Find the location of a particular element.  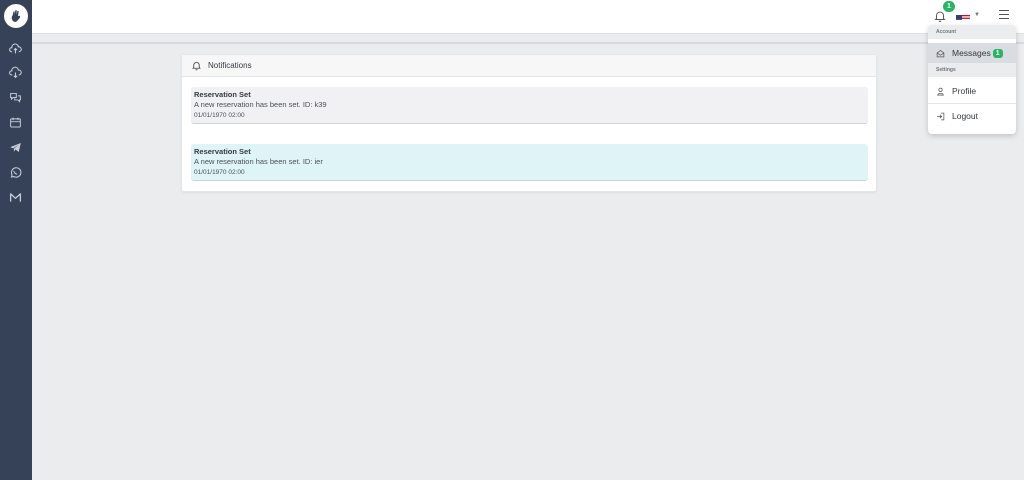

account-header: Account is located at coordinates (972, 32).